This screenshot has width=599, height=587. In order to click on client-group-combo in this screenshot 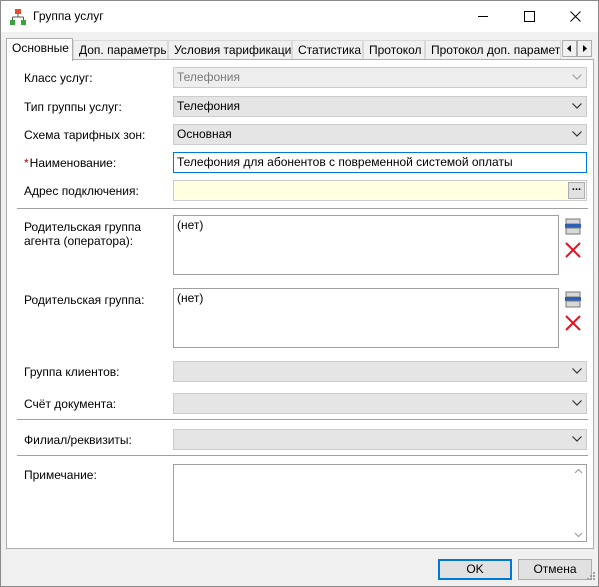, I will do `click(380, 371)`.